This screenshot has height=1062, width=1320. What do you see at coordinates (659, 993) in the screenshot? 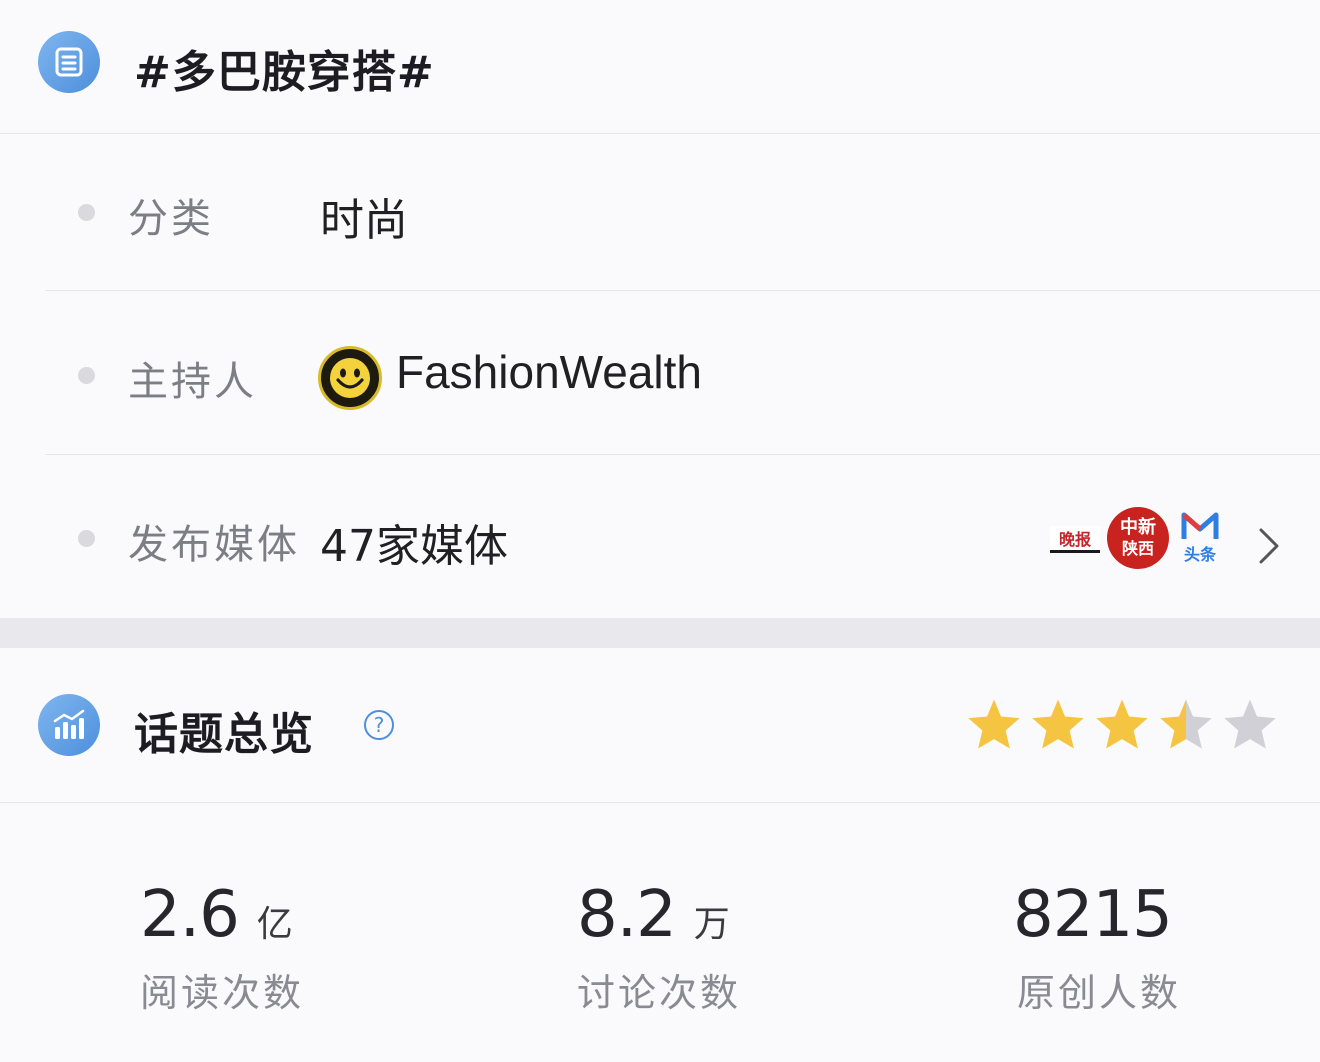
I see `discussion-count-label: 讨论次数` at bounding box center [659, 993].